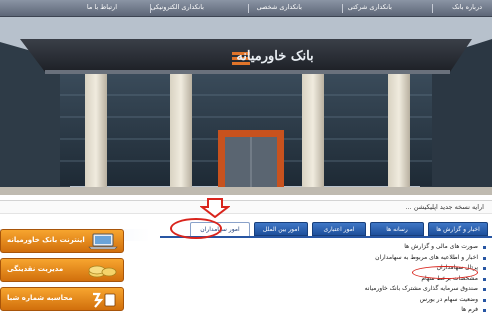 This screenshot has width=492, height=325. Describe the element at coordinates (393, 248) in the screenshot. I see `list-item-financial-statements: صورت های مالی و گزارش ها` at that location.